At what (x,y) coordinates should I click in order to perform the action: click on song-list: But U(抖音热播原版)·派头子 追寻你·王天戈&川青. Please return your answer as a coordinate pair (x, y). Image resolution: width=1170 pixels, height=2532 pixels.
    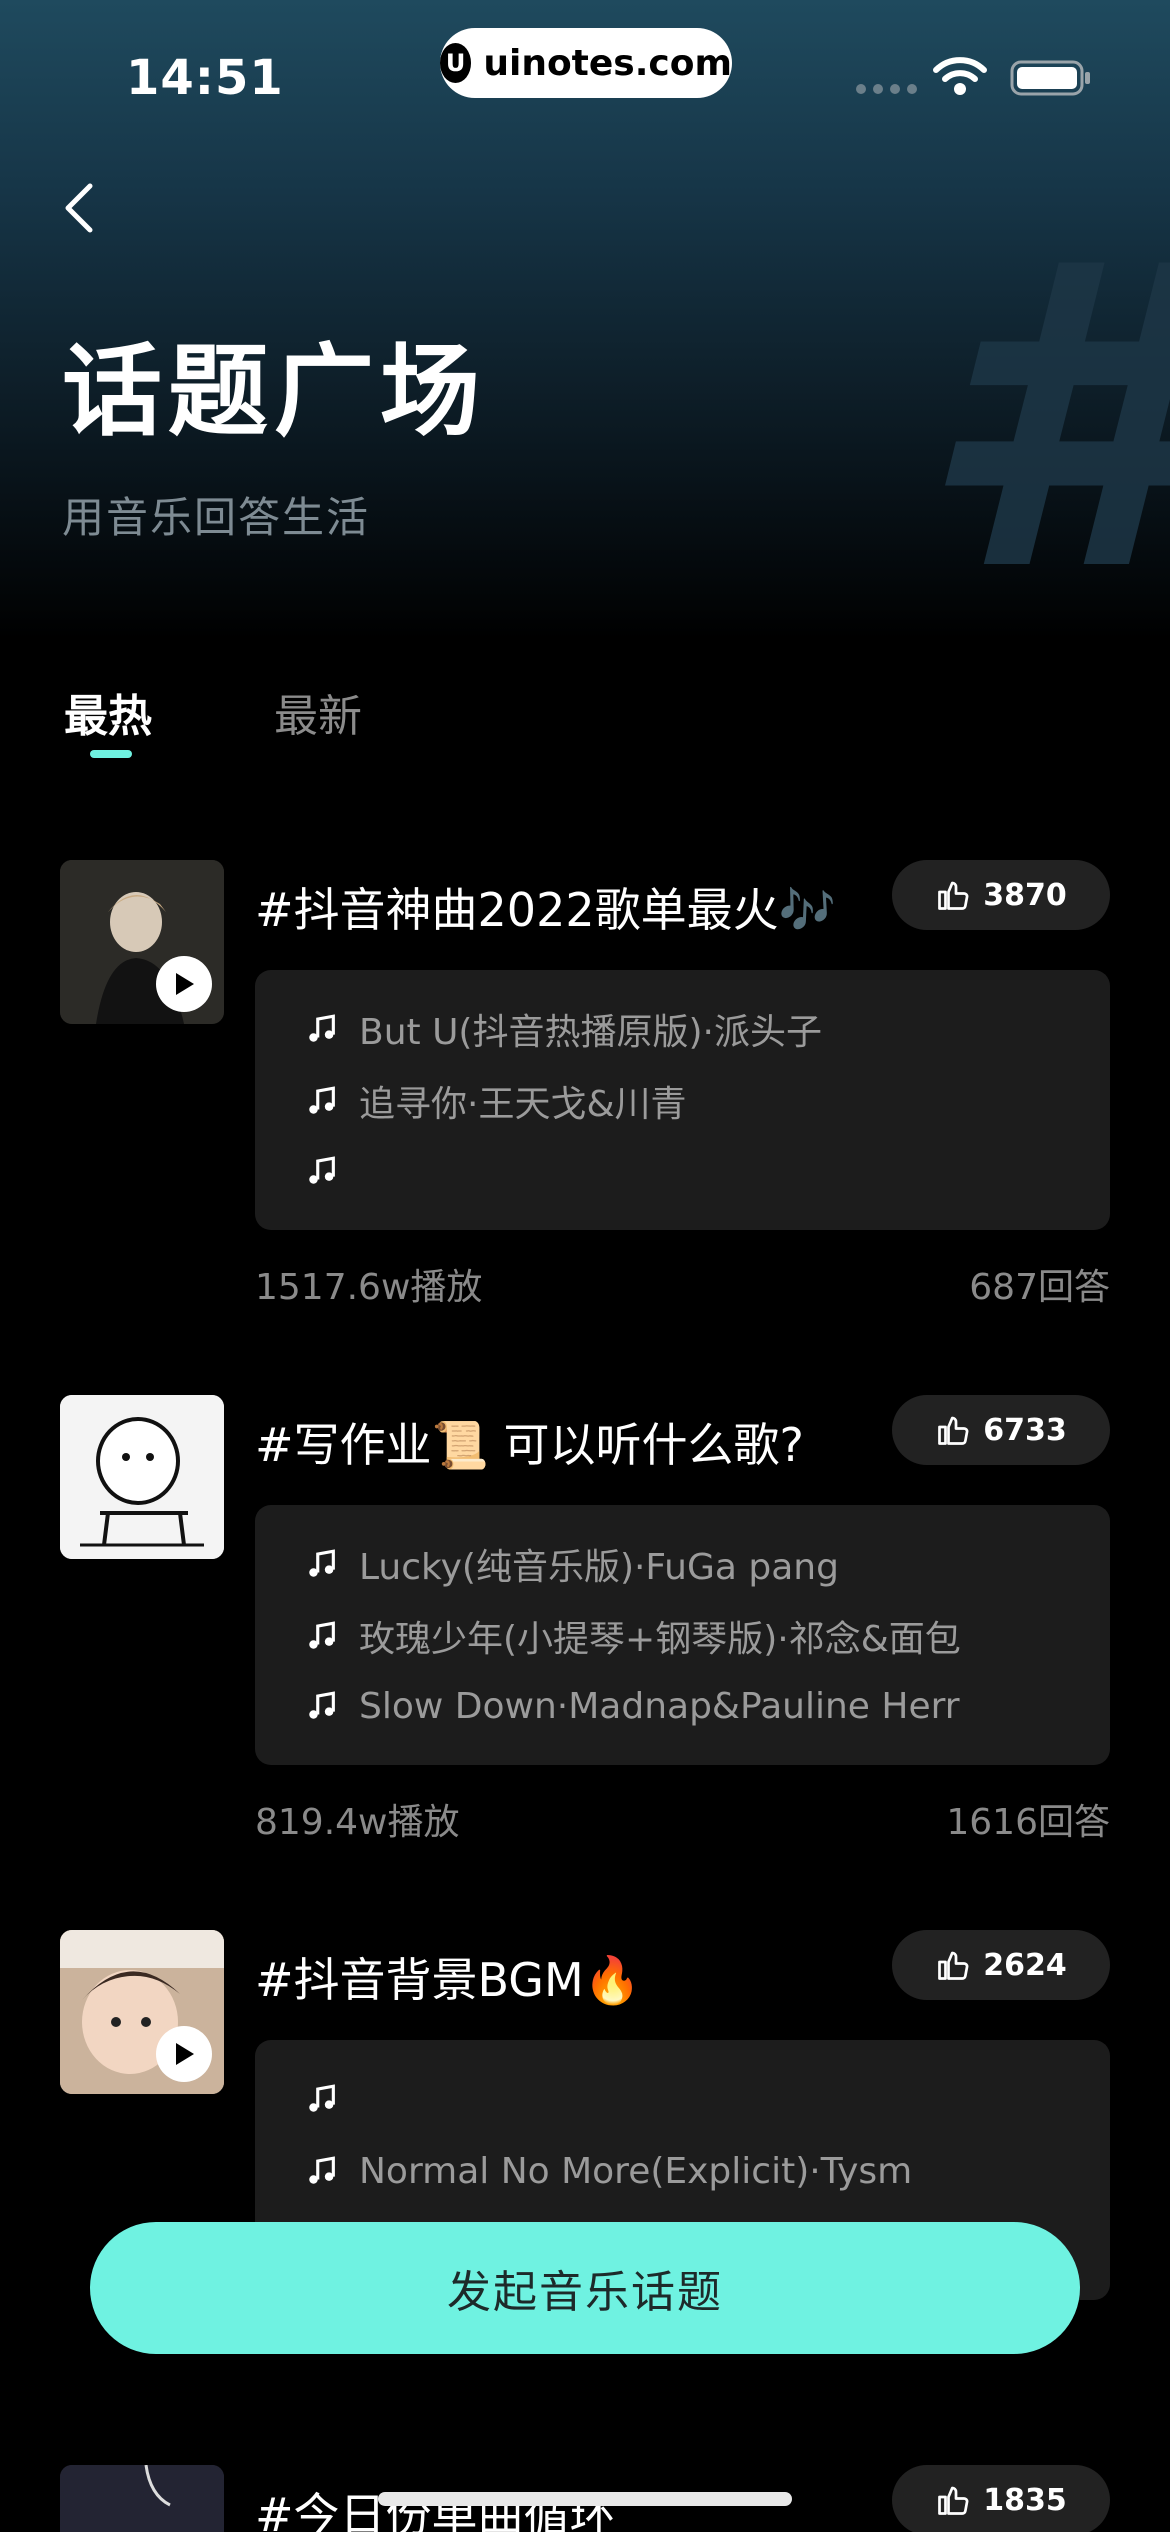
    Looking at the image, I should click on (682, 1100).